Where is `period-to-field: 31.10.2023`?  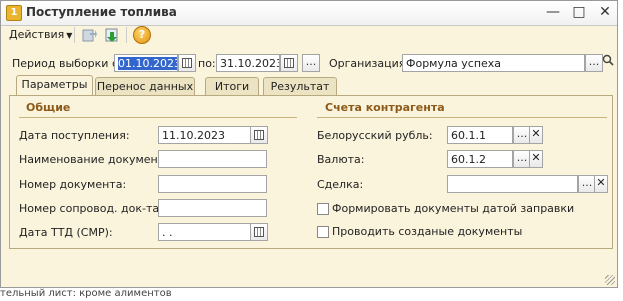
period-to-field: 31.10.2023 is located at coordinates (248, 63).